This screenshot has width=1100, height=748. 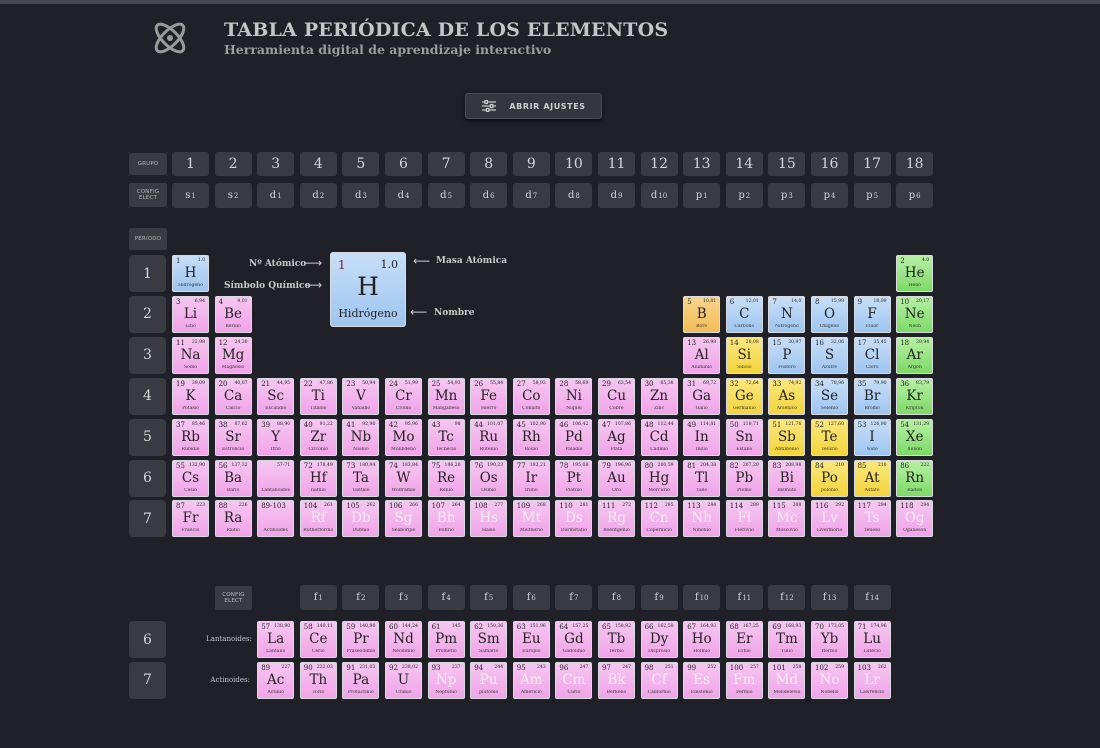 I want to click on element-cell: 17 35,45 Cl Cloro, so click(x=872, y=355).